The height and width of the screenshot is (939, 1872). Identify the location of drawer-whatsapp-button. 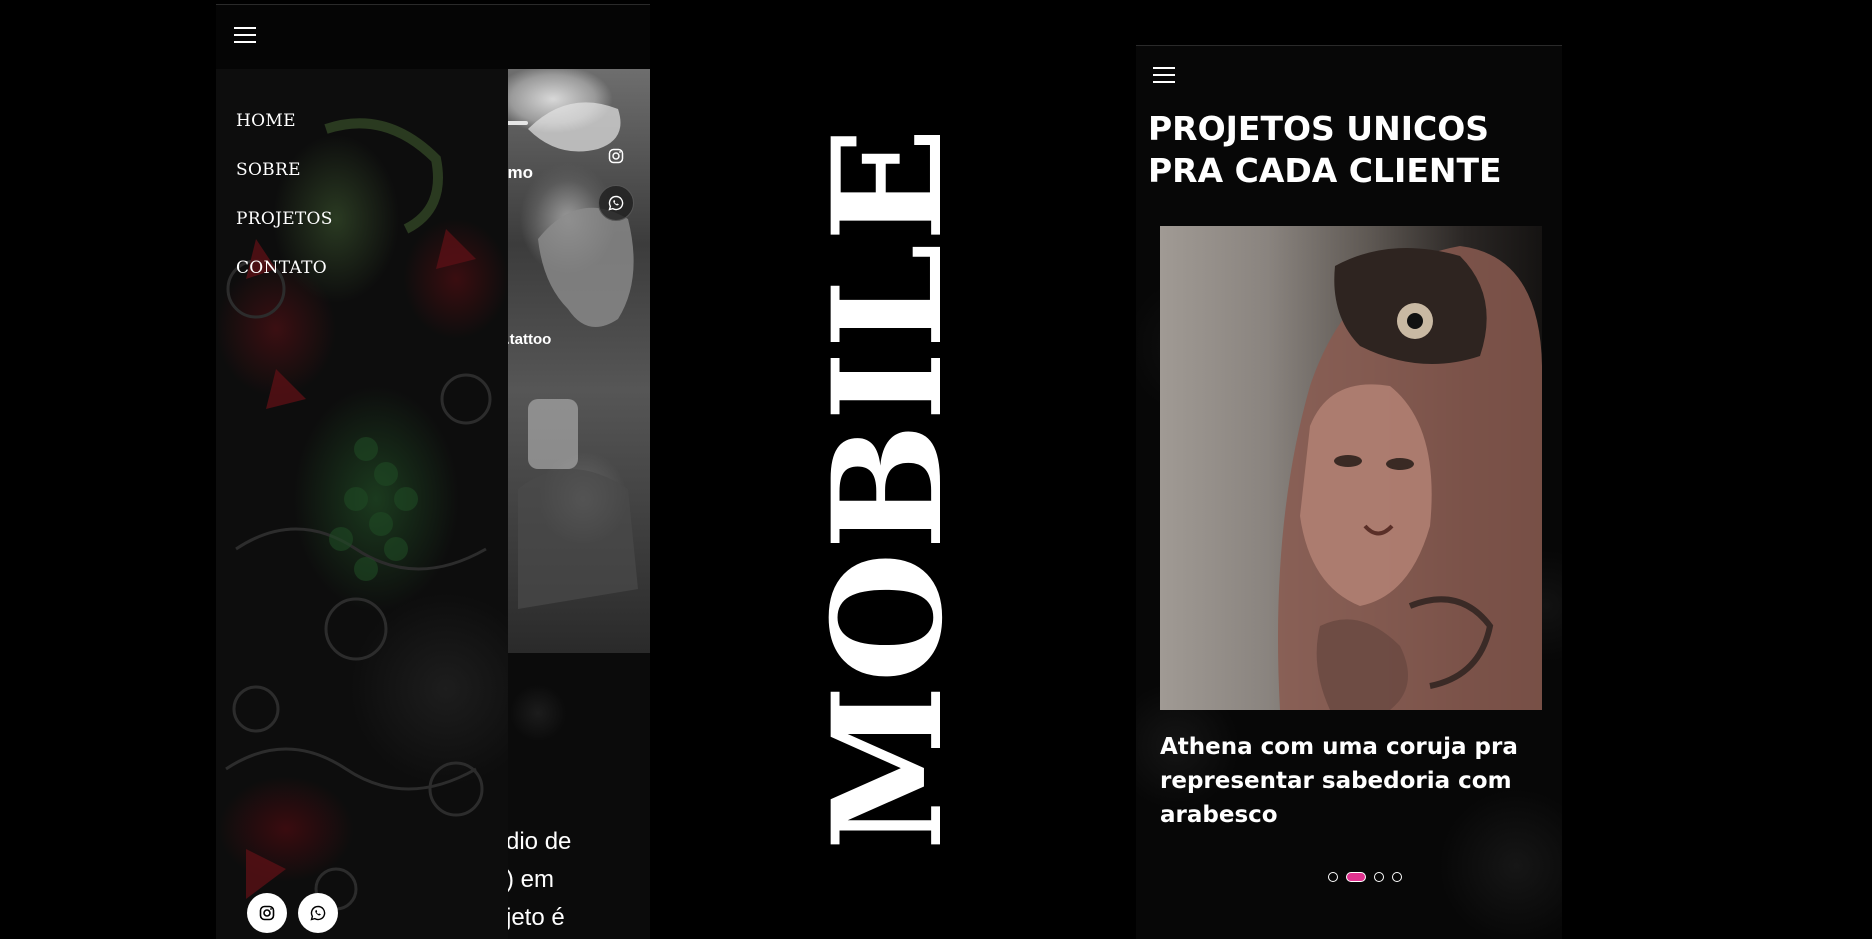
(318, 913).